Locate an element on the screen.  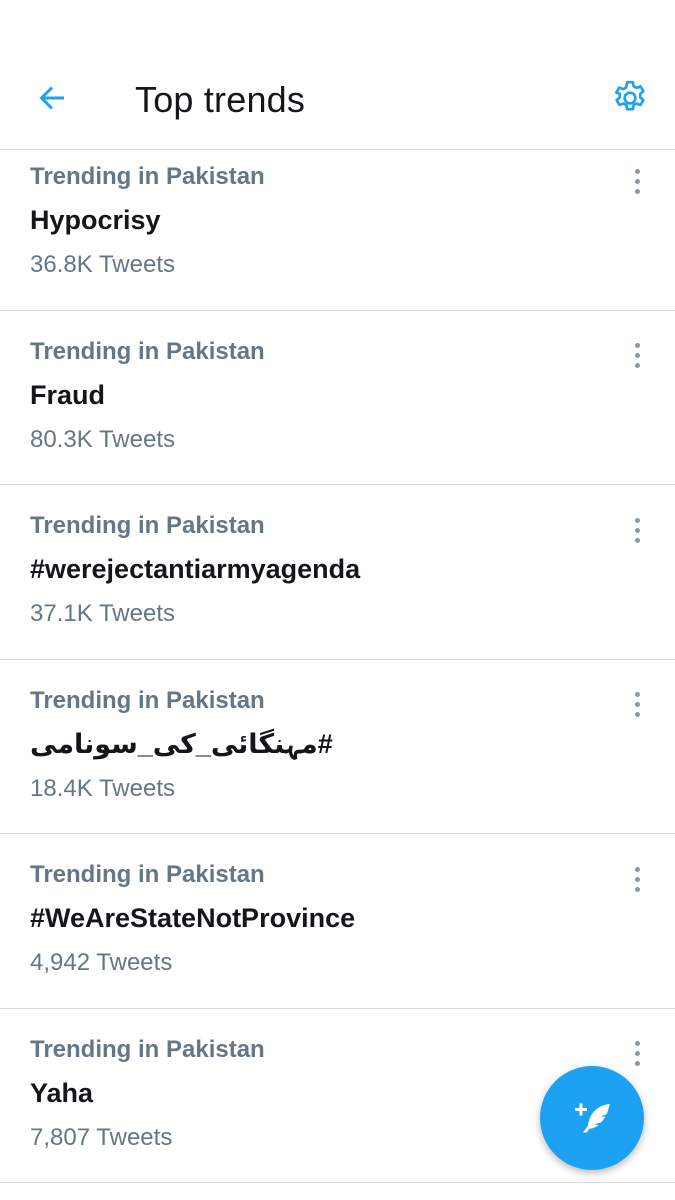
trend-name: Yaha is located at coordinates (61, 1093).